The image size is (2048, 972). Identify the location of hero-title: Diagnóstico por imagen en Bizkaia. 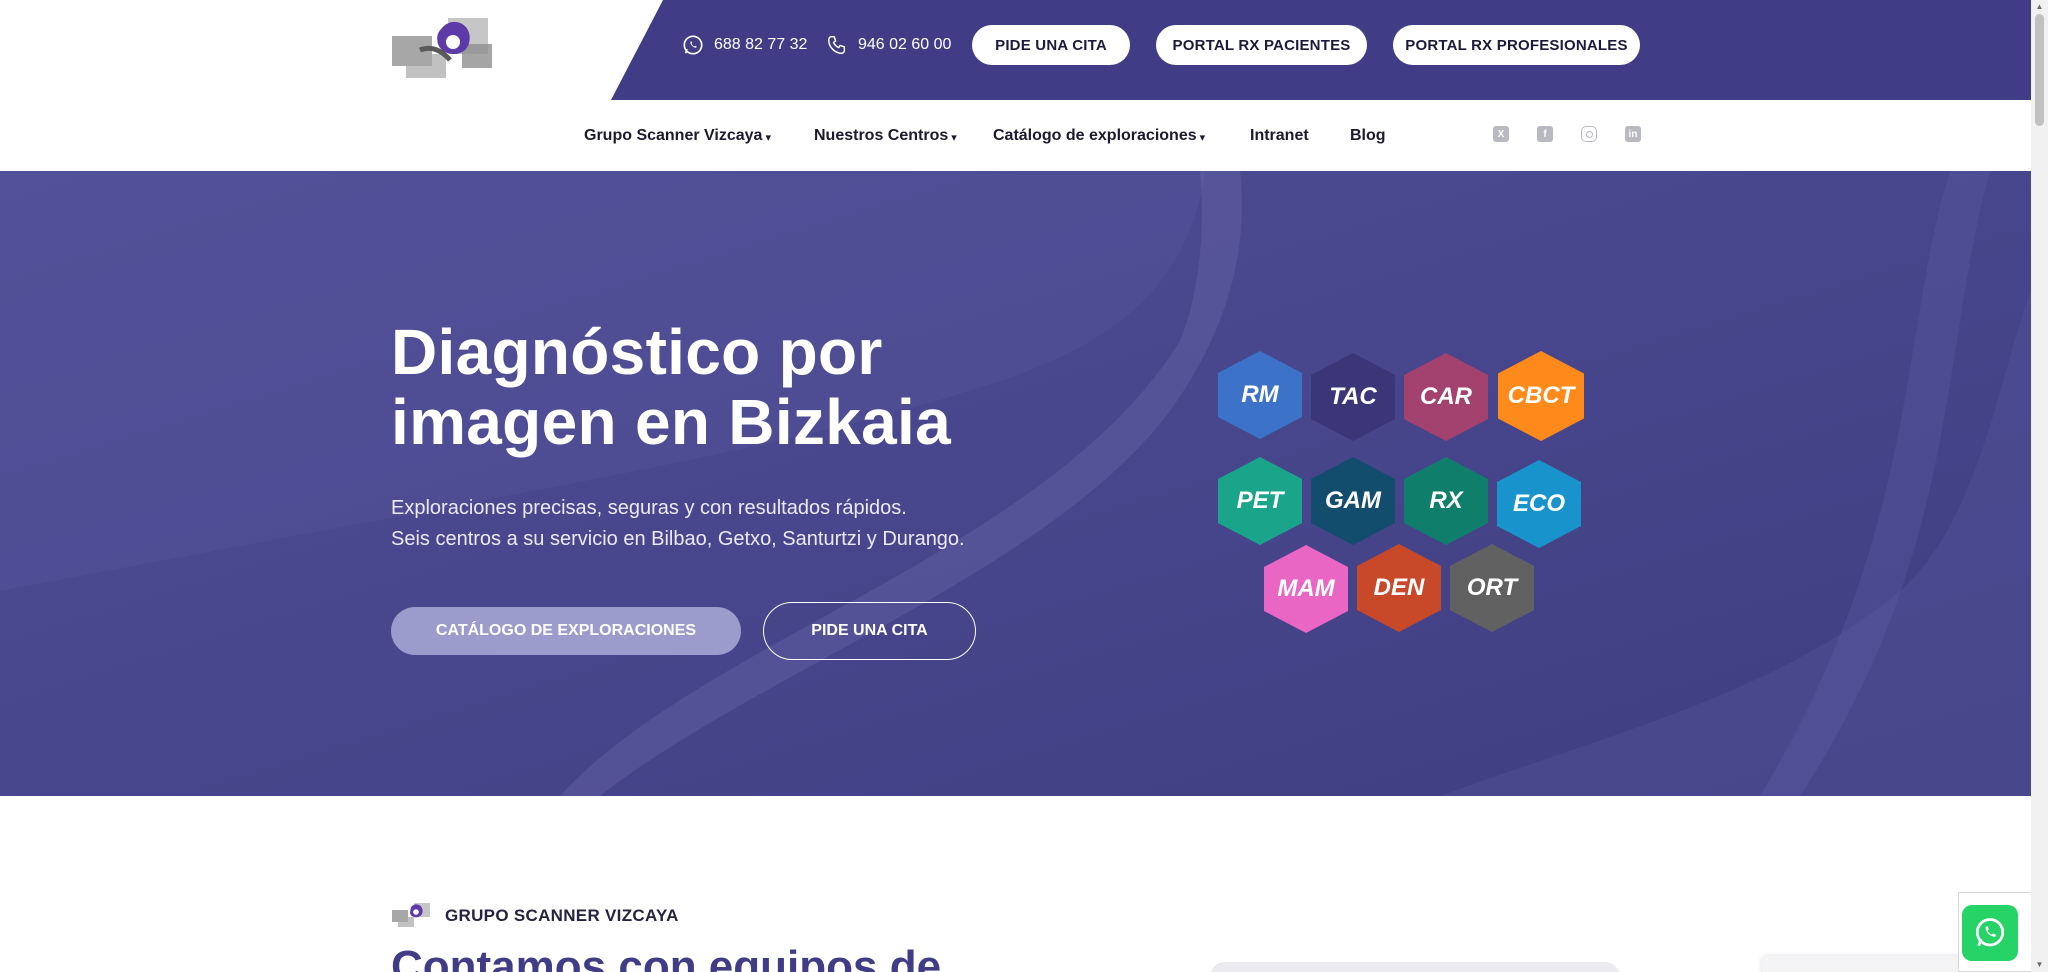
(731, 387).